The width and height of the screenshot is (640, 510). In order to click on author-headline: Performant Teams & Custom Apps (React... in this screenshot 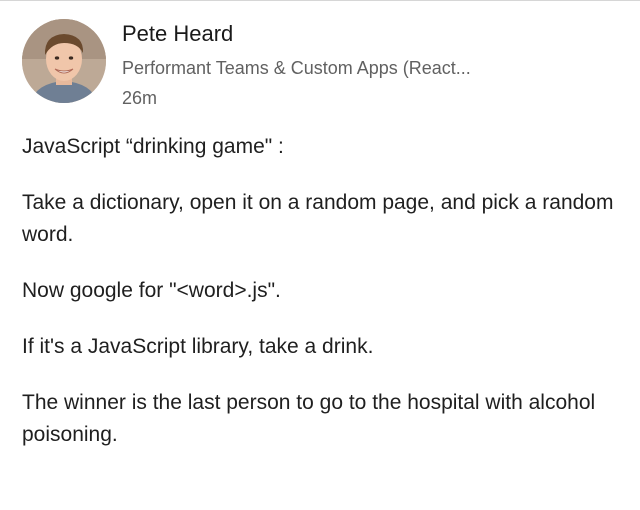, I will do `click(296, 68)`.